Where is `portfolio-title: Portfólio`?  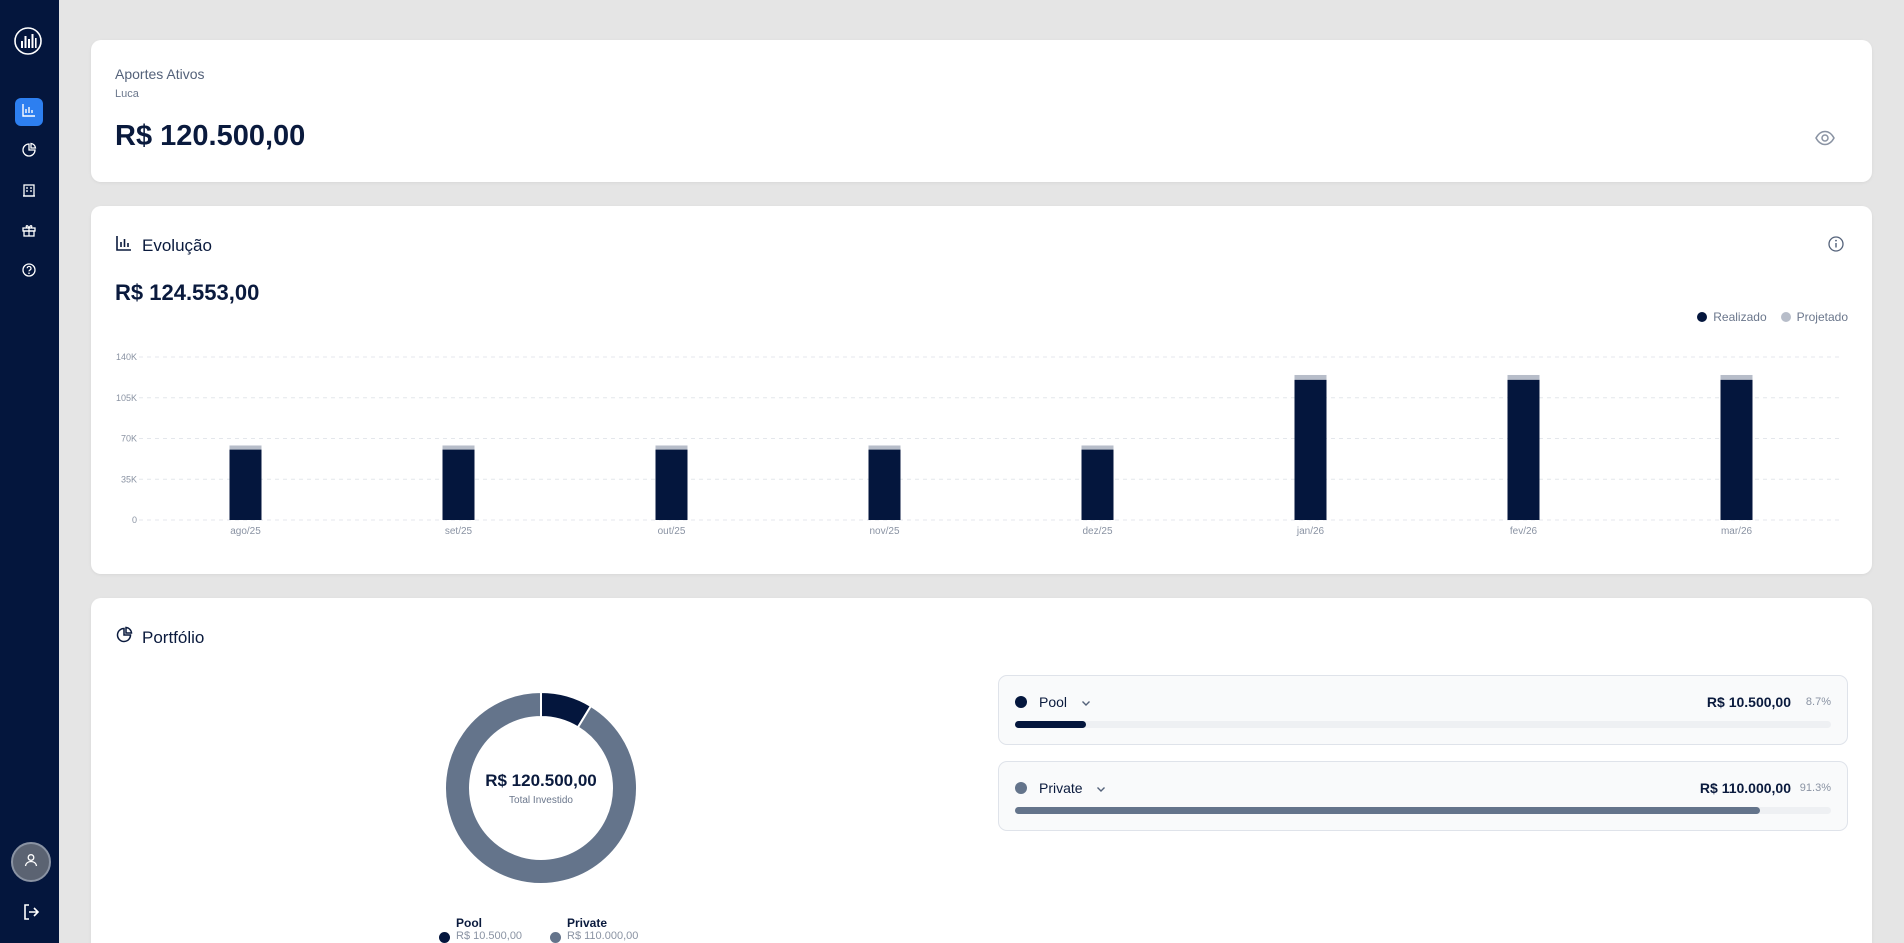
portfolio-title: Portfólio is located at coordinates (173, 637).